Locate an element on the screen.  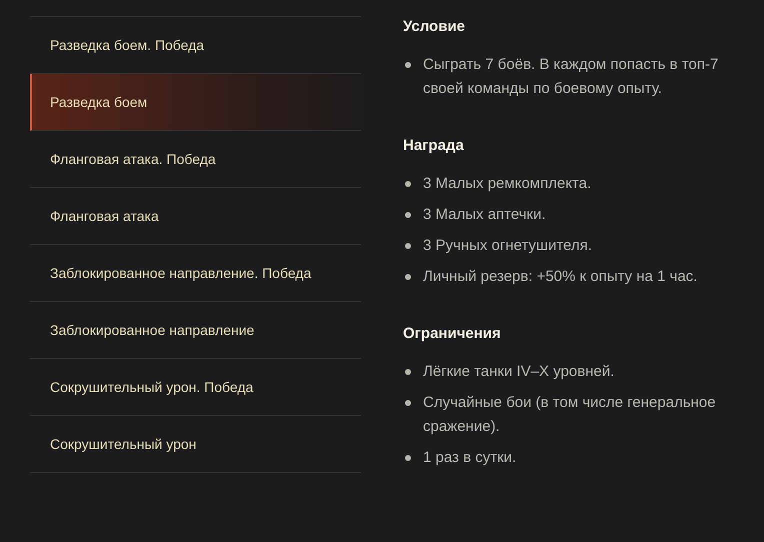
list-text: 1 раз в сутки. is located at coordinates (469, 458).